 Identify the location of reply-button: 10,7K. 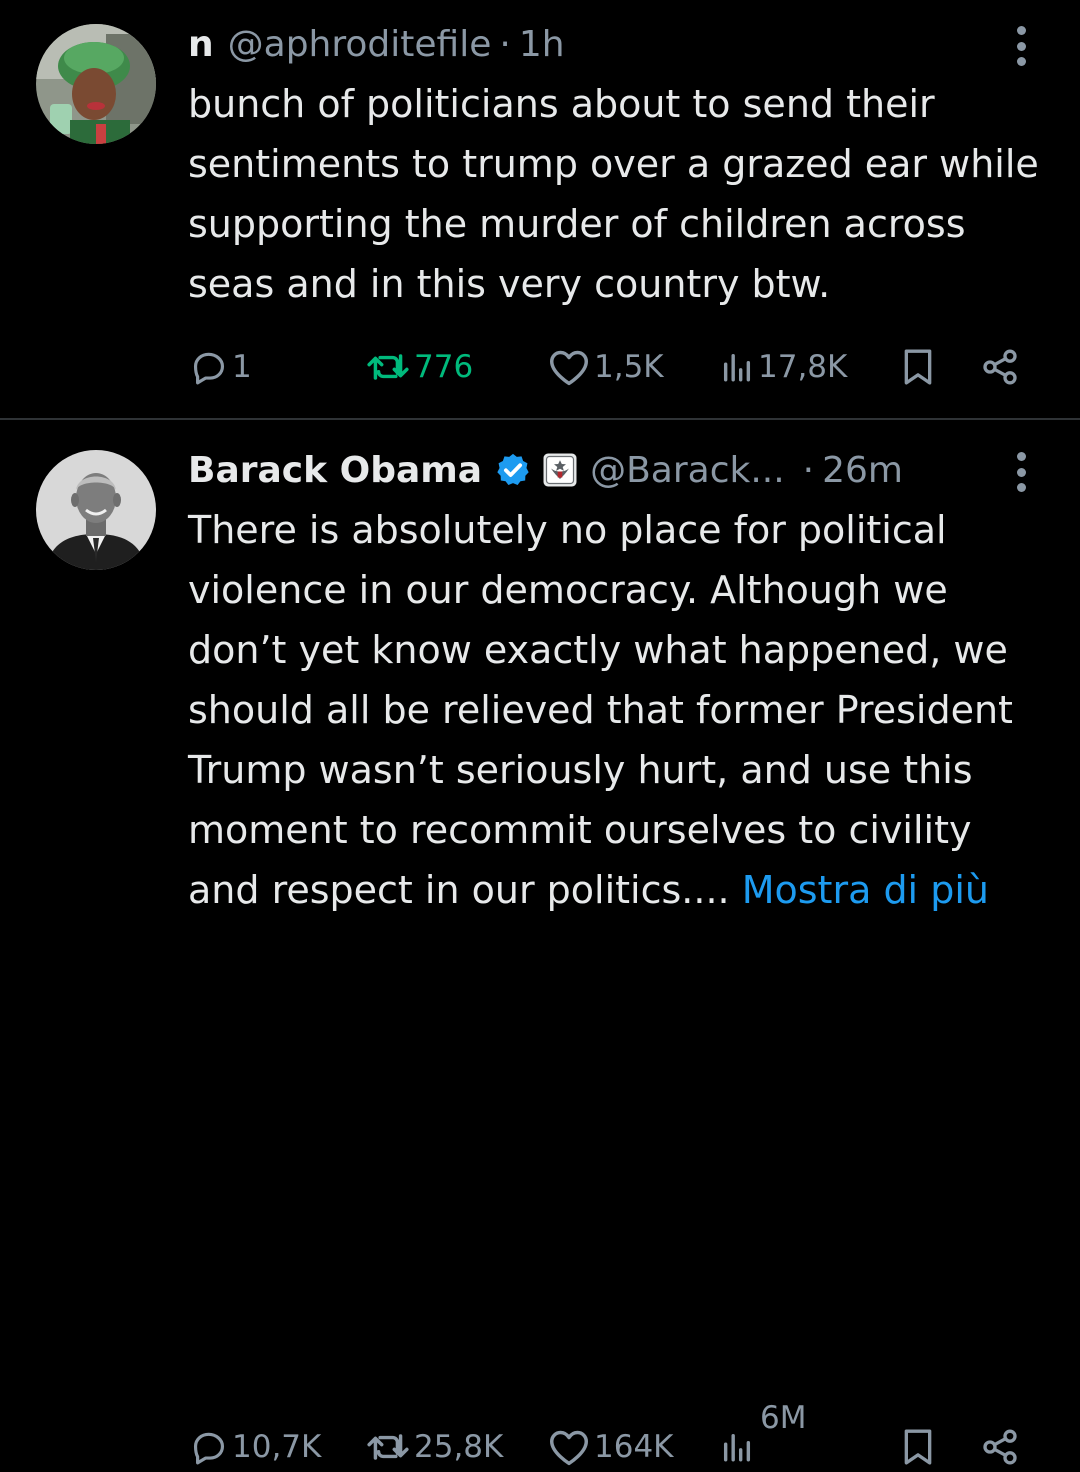
(255, 1447).